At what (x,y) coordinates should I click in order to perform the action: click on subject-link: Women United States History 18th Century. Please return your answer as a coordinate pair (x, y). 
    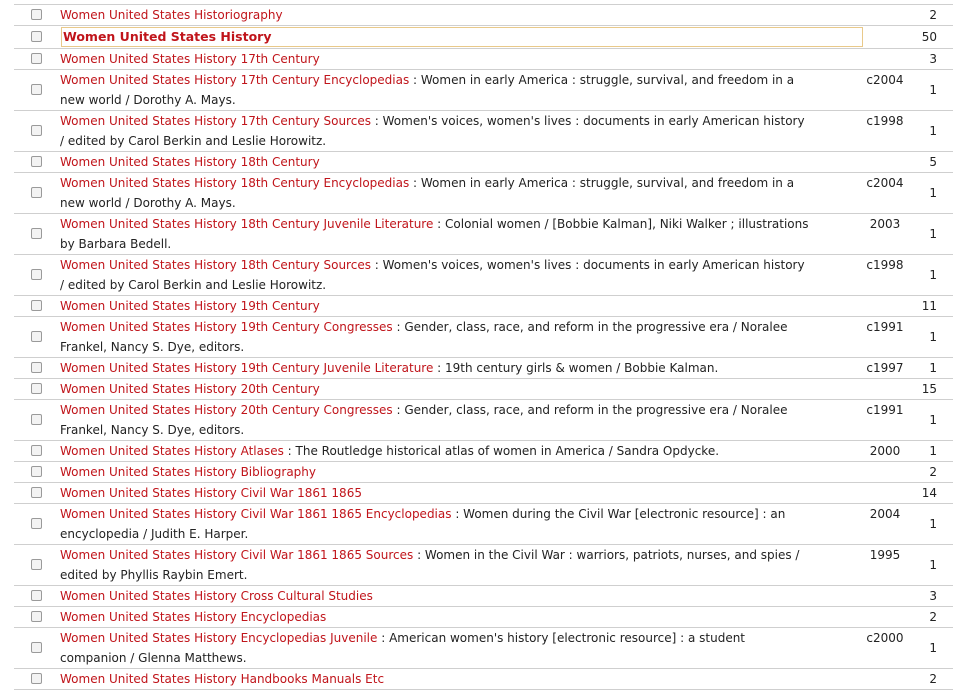
    Looking at the image, I should click on (190, 162).